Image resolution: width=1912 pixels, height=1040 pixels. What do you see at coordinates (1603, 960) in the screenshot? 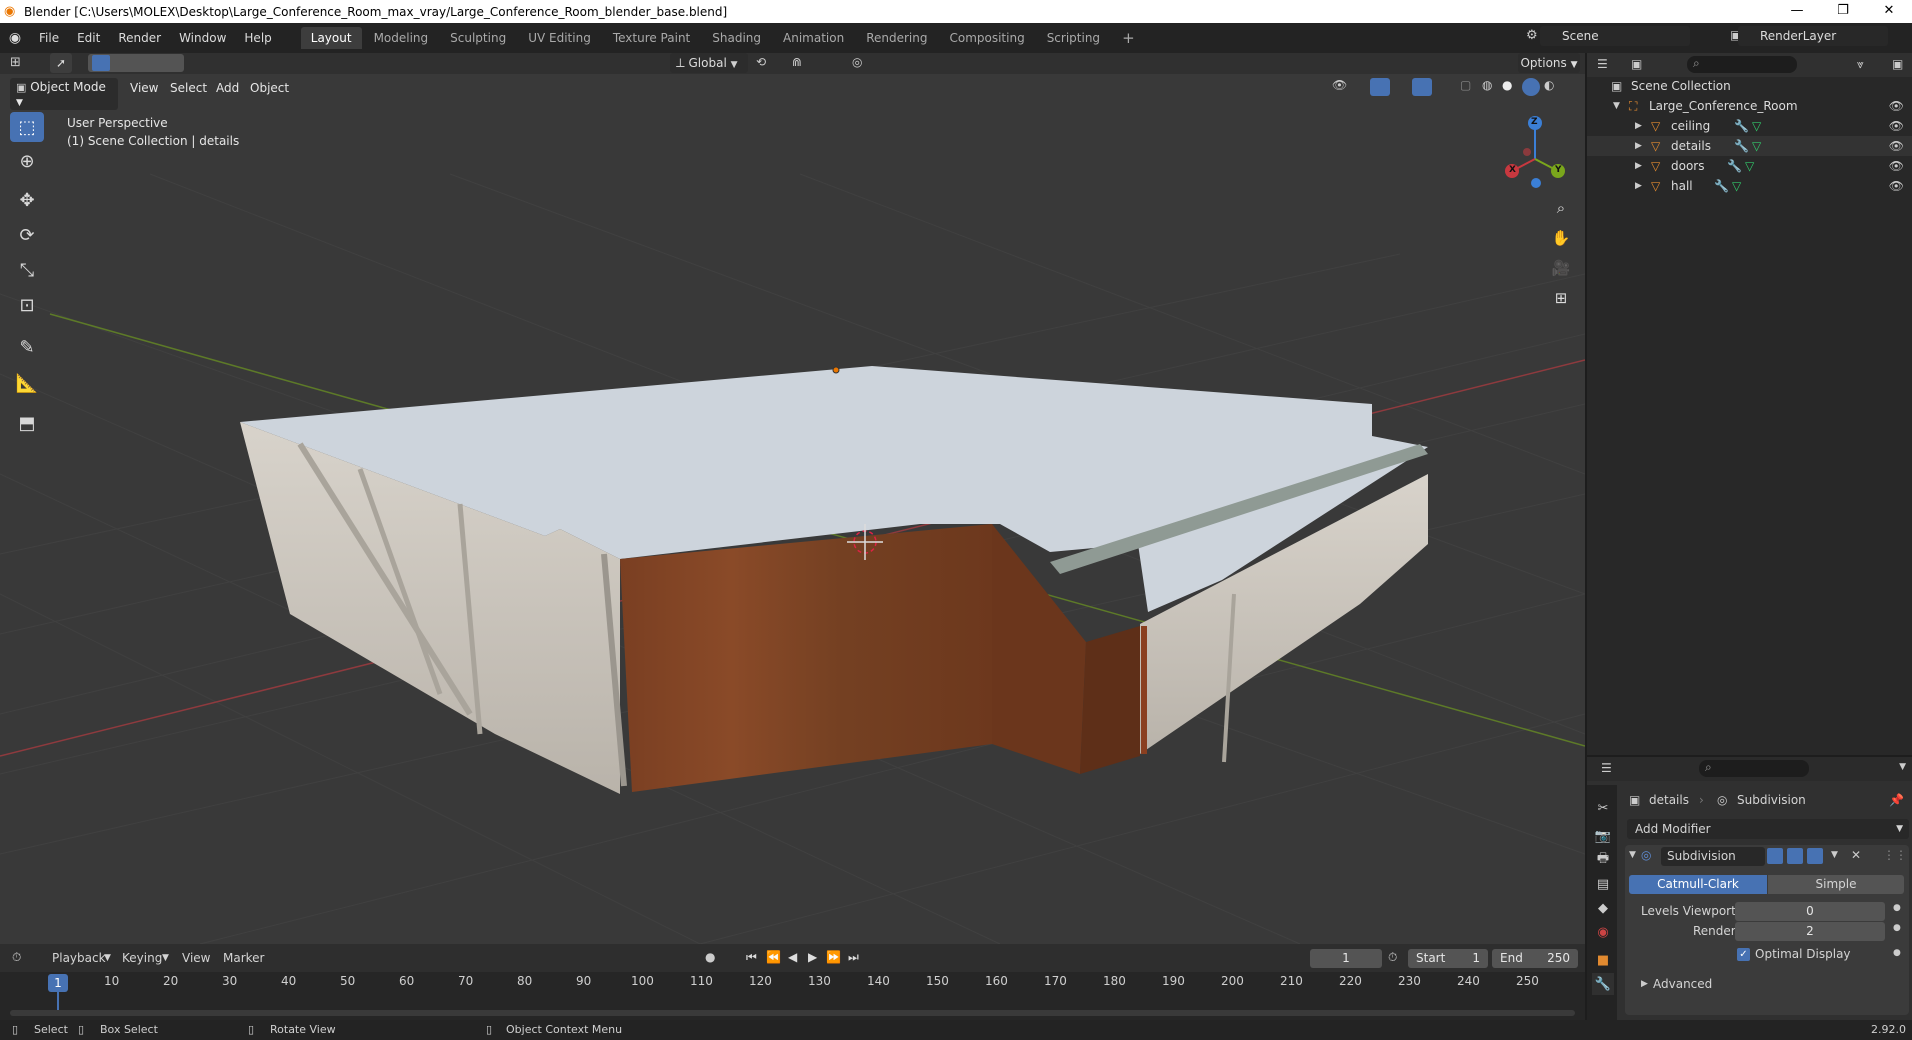
I see `object-tab-icon: ■` at bounding box center [1603, 960].